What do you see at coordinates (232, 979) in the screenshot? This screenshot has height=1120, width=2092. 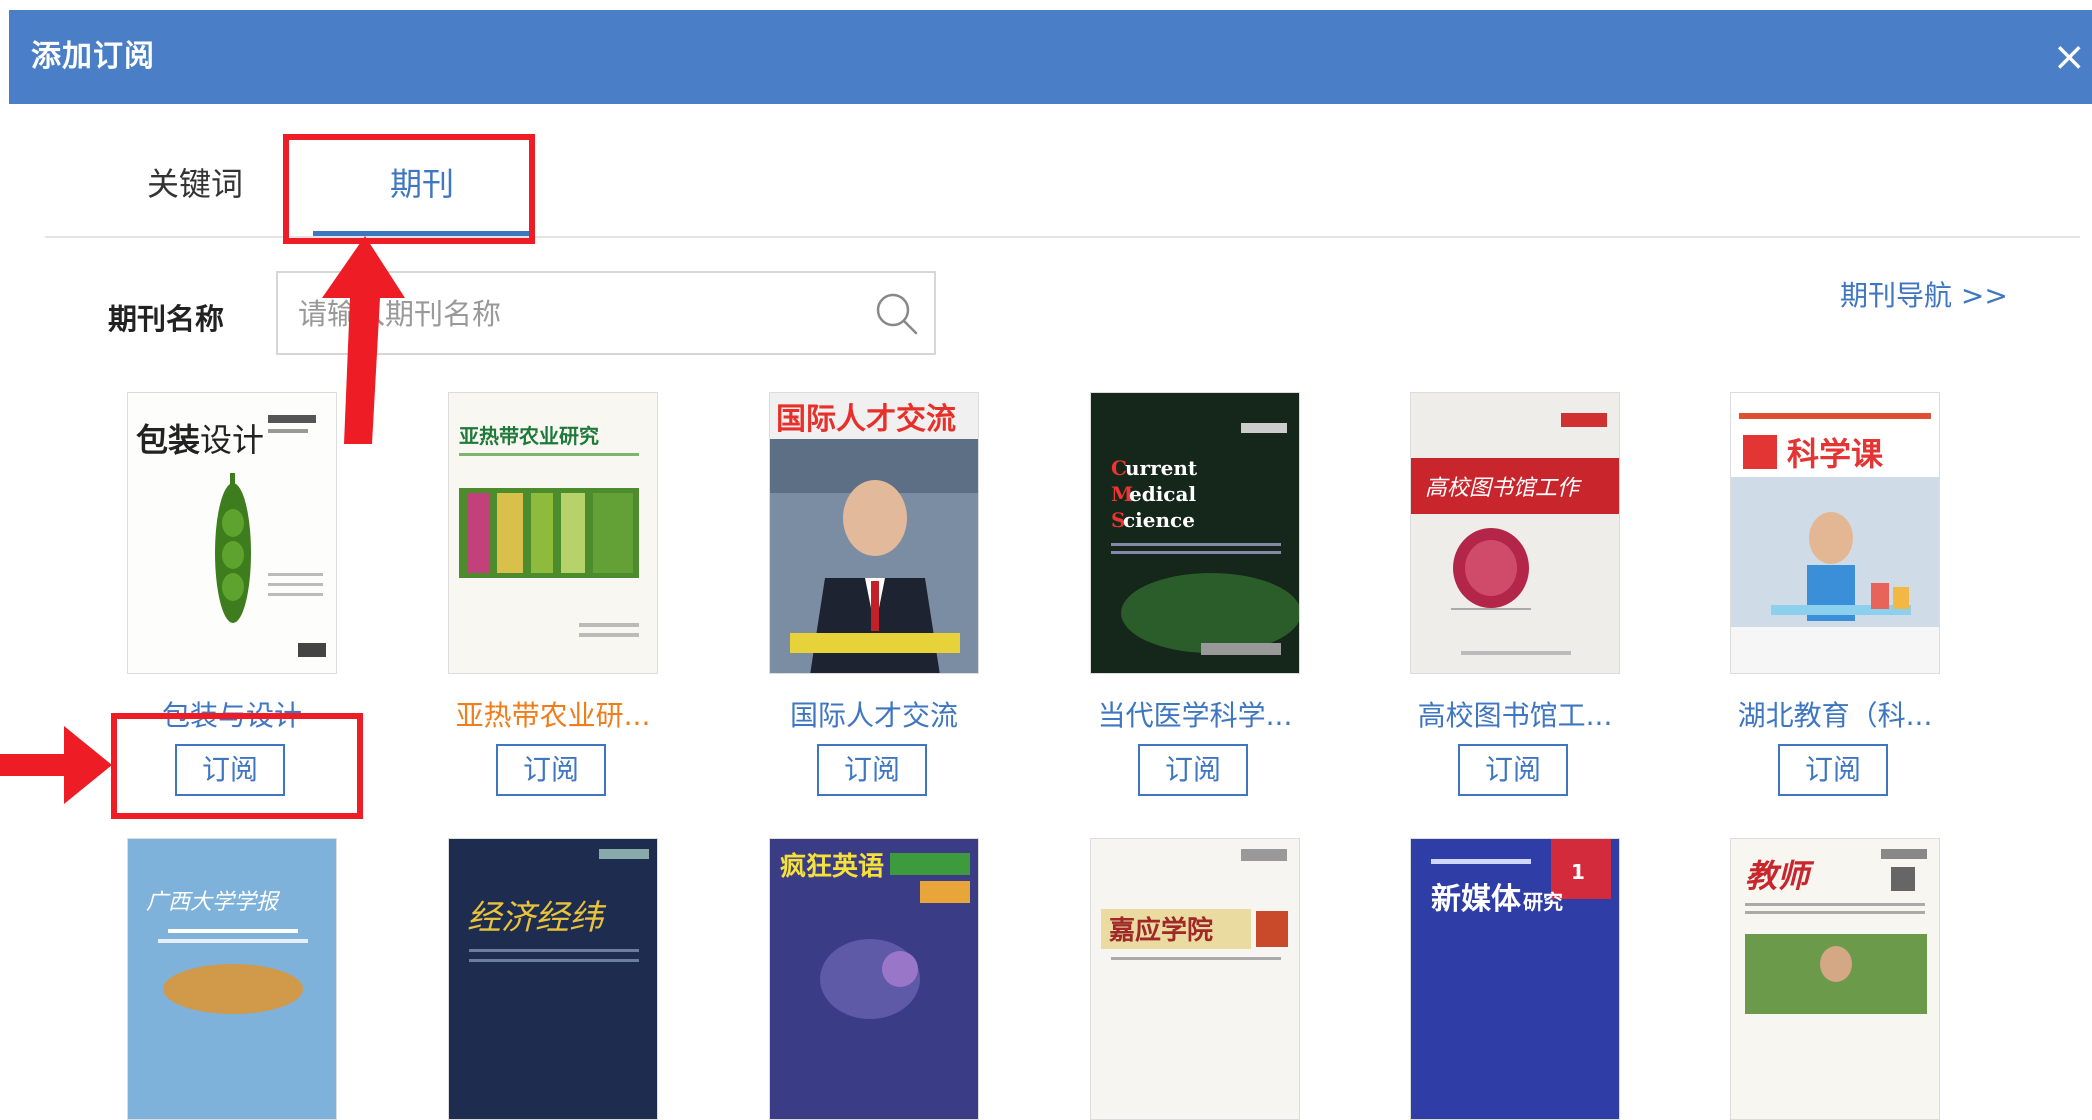 I see `journal-cover: 广西大学学报` at bounding box center [232, 979].